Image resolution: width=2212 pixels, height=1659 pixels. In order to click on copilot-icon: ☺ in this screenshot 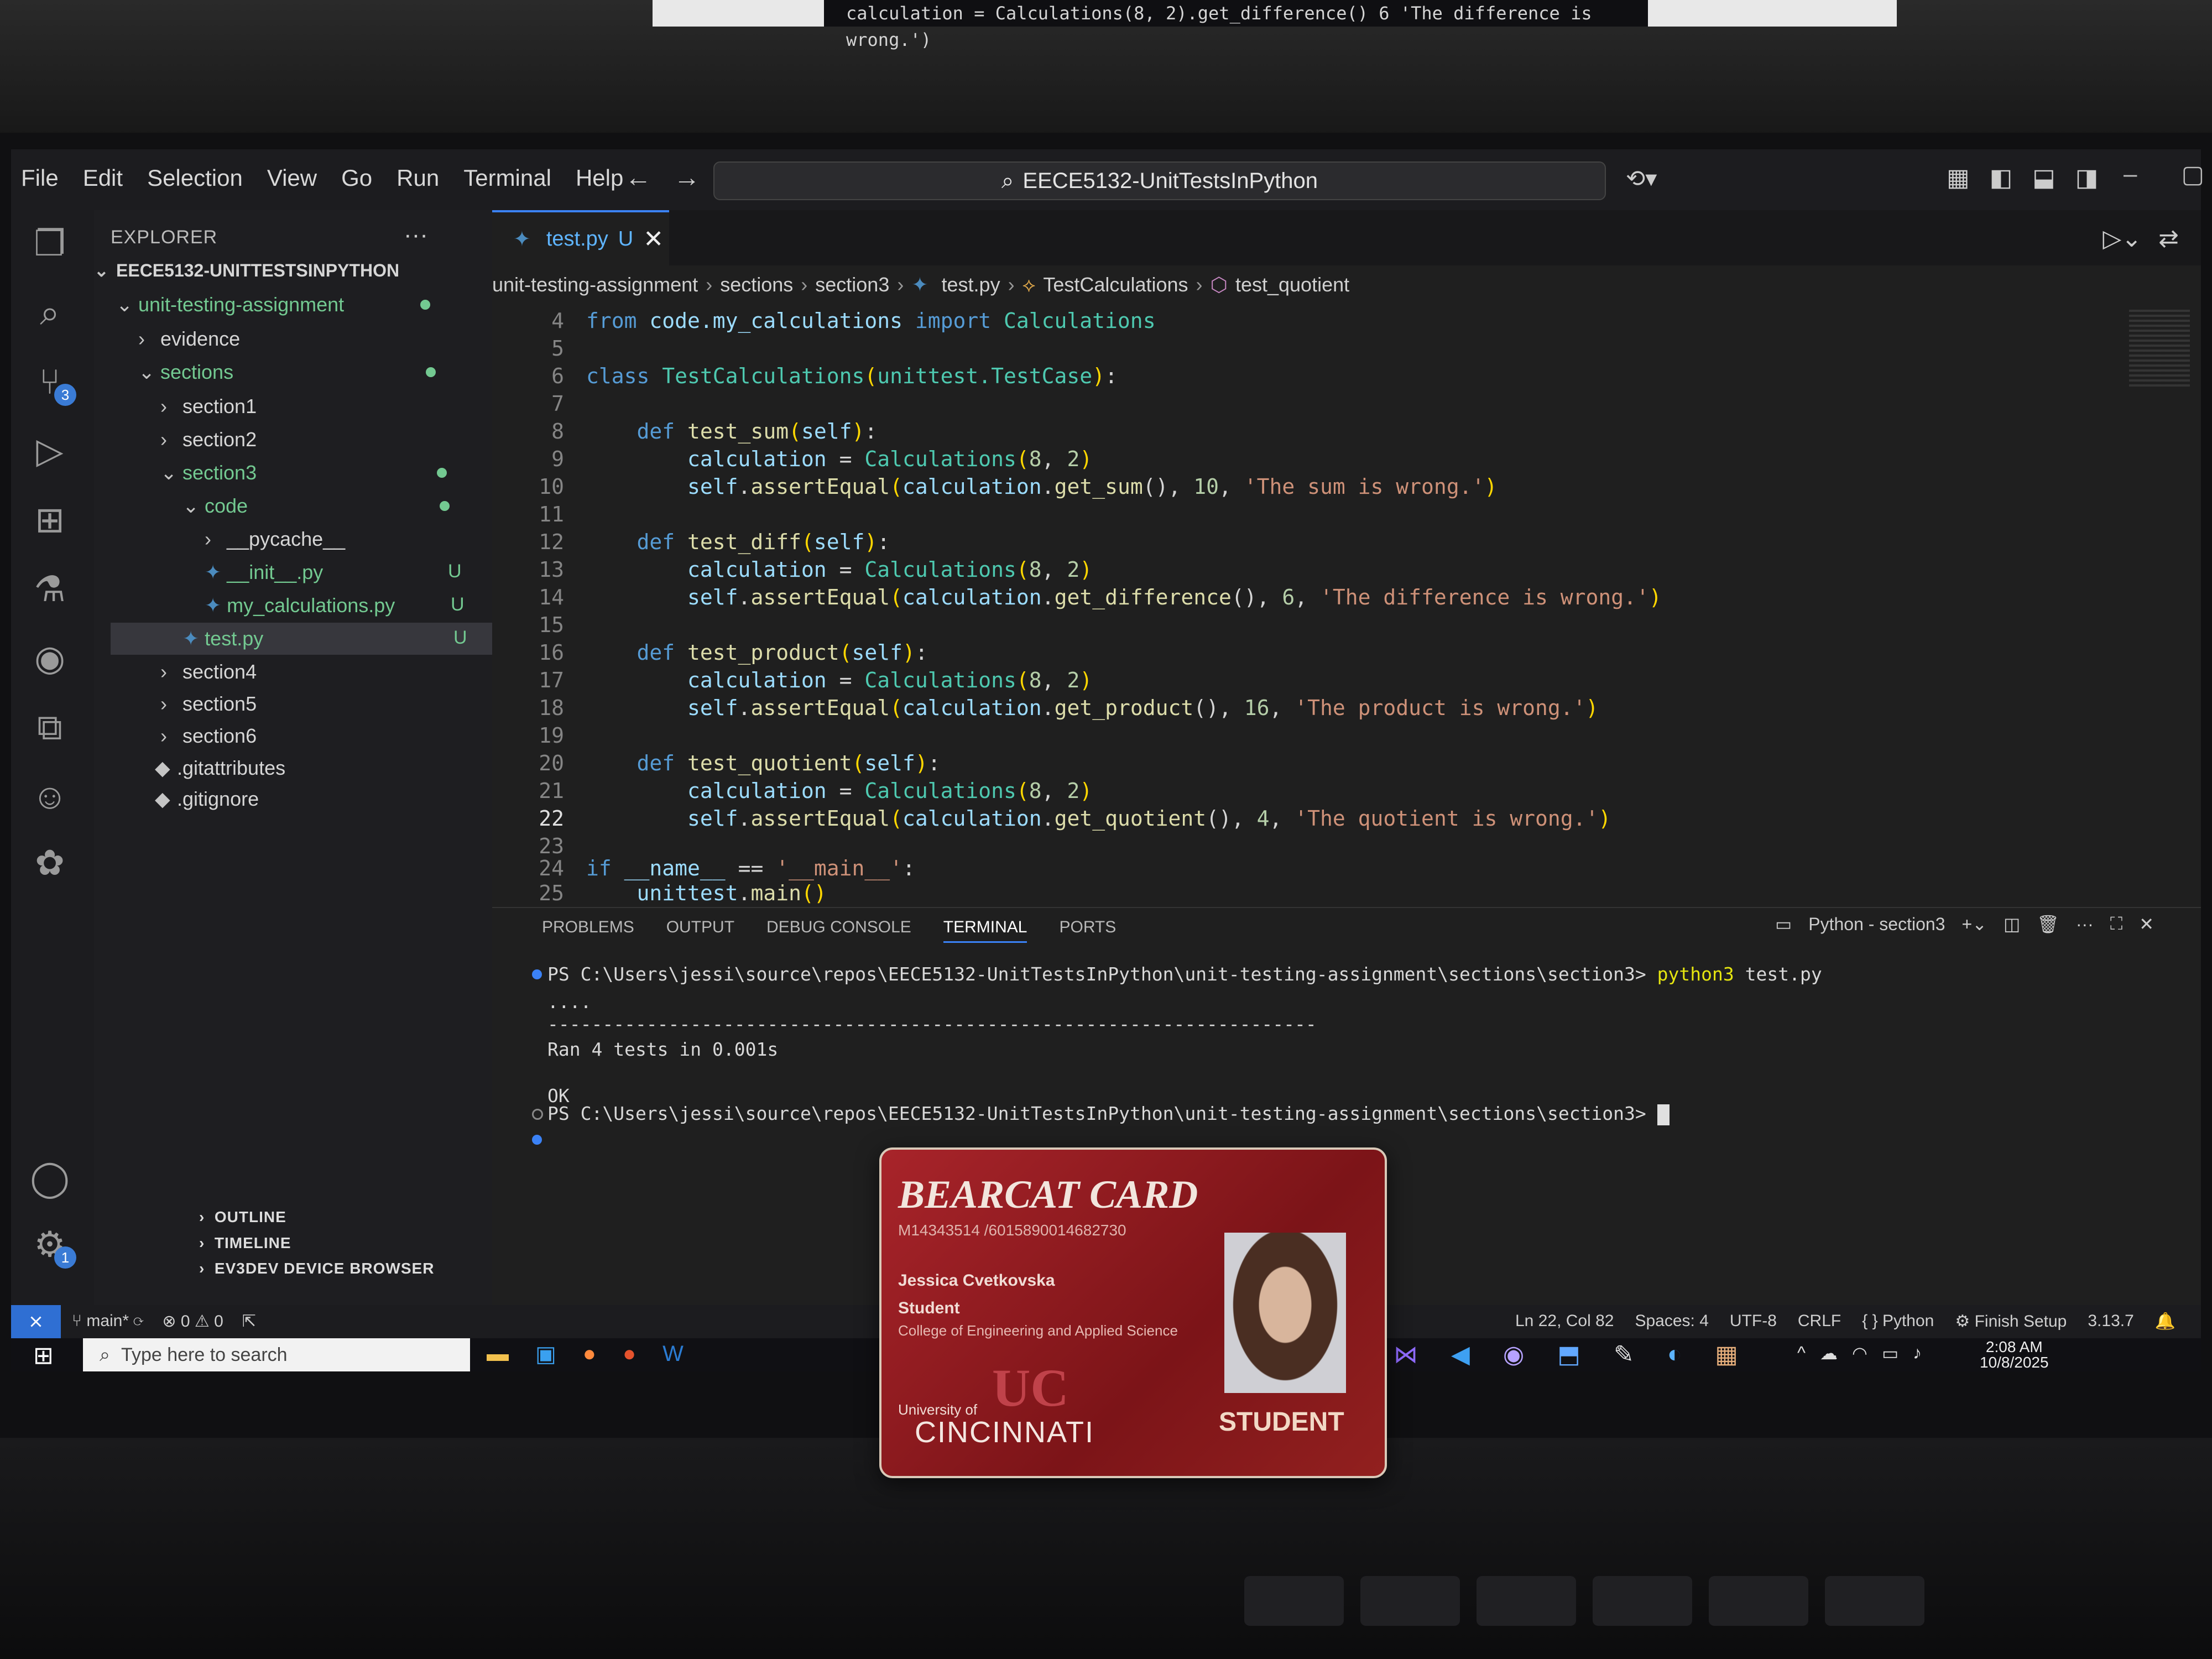, I will do `click(50, 796)`.